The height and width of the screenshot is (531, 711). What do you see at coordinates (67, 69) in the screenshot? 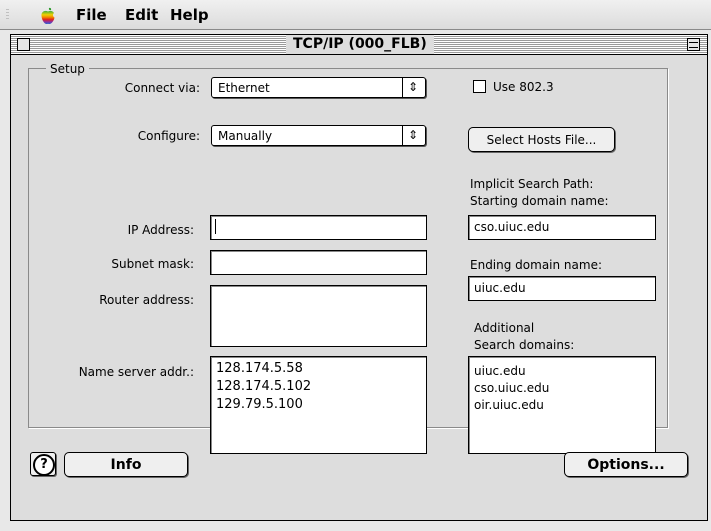
I see `setup-group-label: Setup` at bounding box center [67, 69].